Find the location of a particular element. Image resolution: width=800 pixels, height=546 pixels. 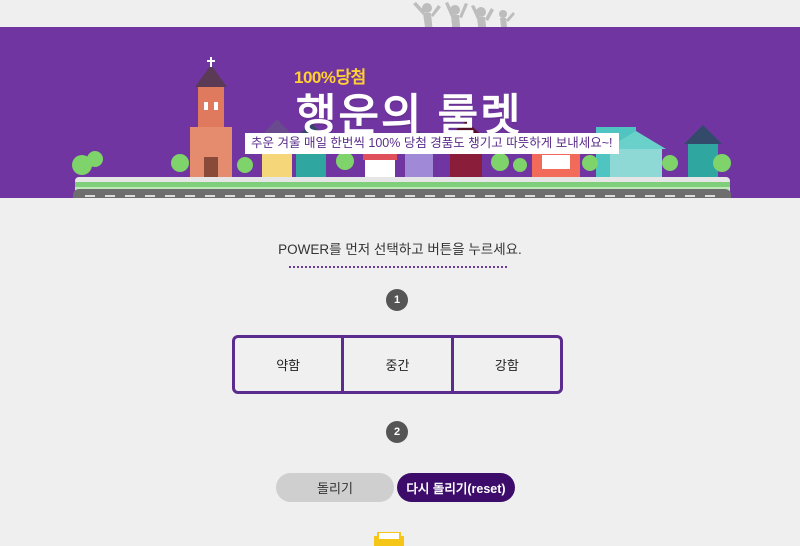

dotted-divider is located at coordinates (398, 267).